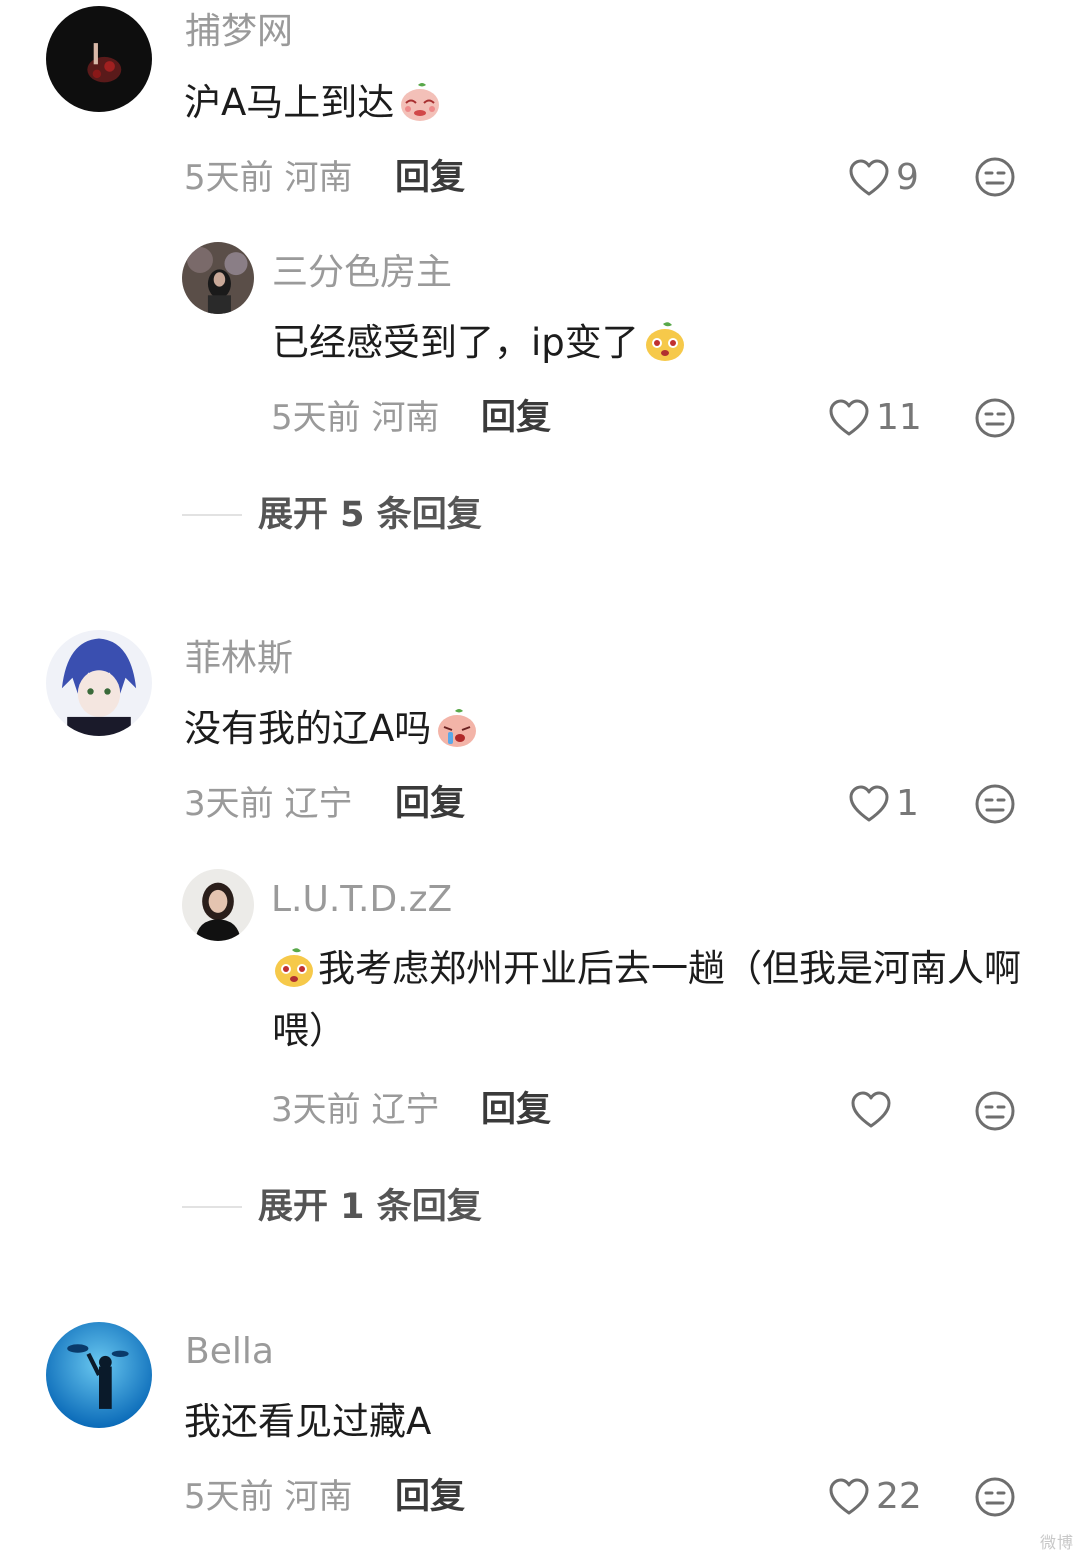 Image resolution: width=1080 pixels, height=1559 pixels. What do you see at coordinates (907, 177) in the screenshot?
I see `like-count: 9` at bounding box center [907, 177].